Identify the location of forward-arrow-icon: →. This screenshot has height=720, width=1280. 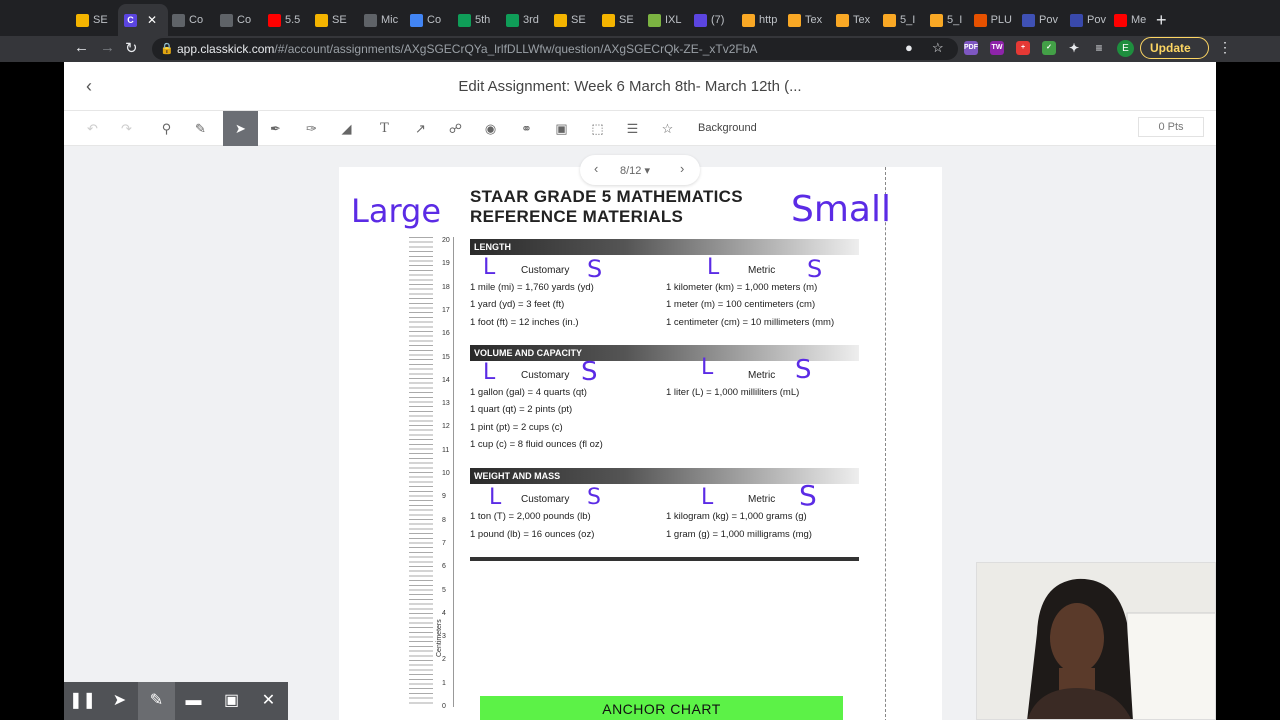
(107, 47).